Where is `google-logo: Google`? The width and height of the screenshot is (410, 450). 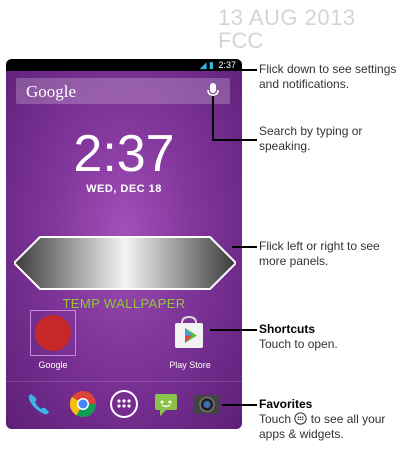 google-logo: Google is located at coordinates (51, 91).